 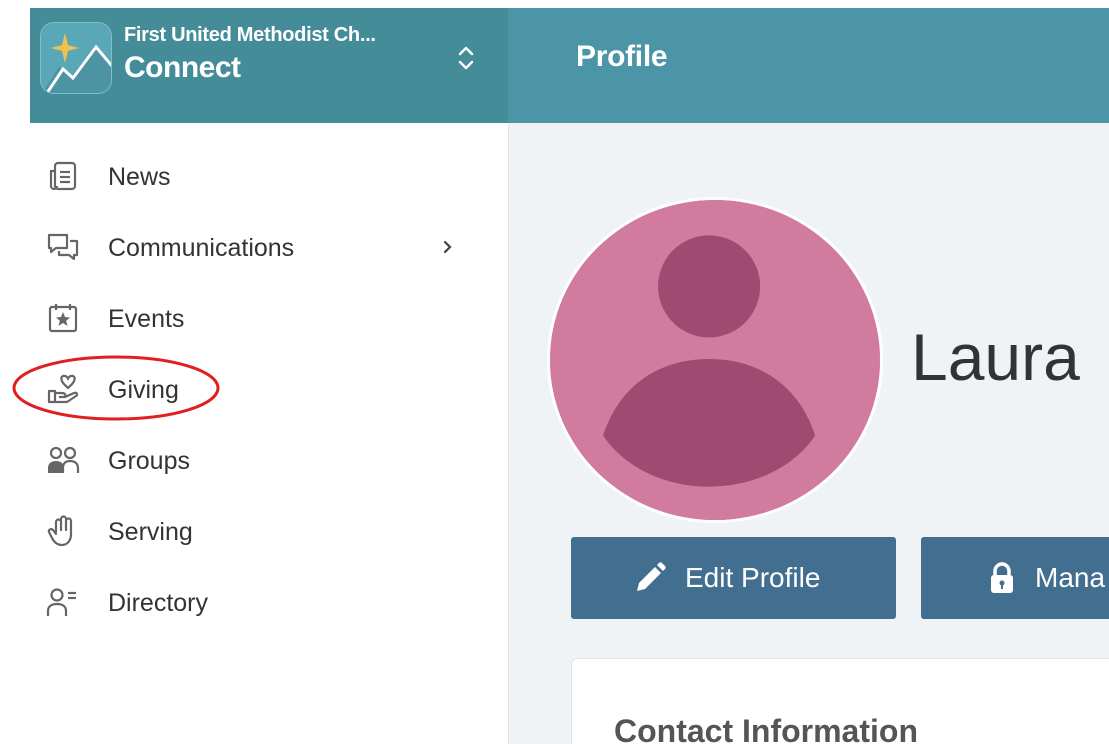 I want to click on sidebar-item-label: News, so click(x=139, y=177).